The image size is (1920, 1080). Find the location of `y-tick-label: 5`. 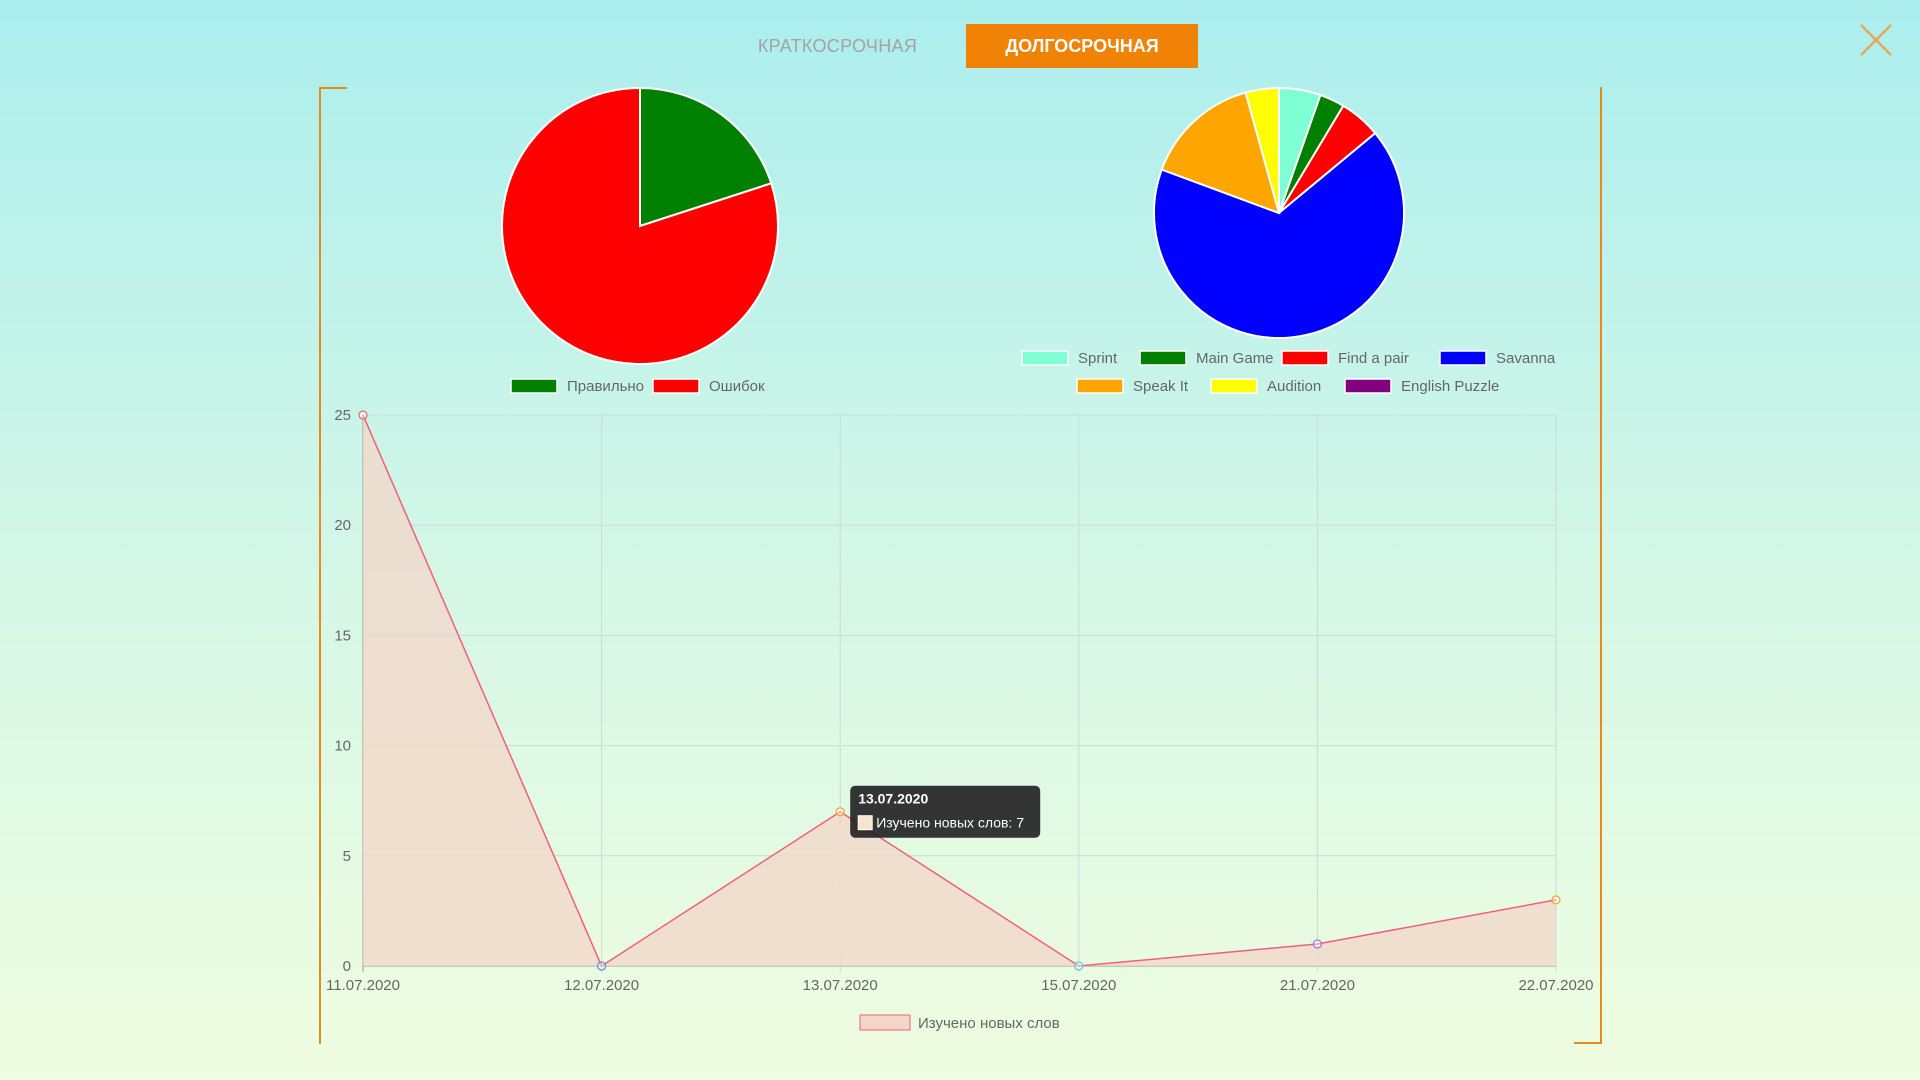

y-tick-label: 5 is located at coordinates (347, 856).